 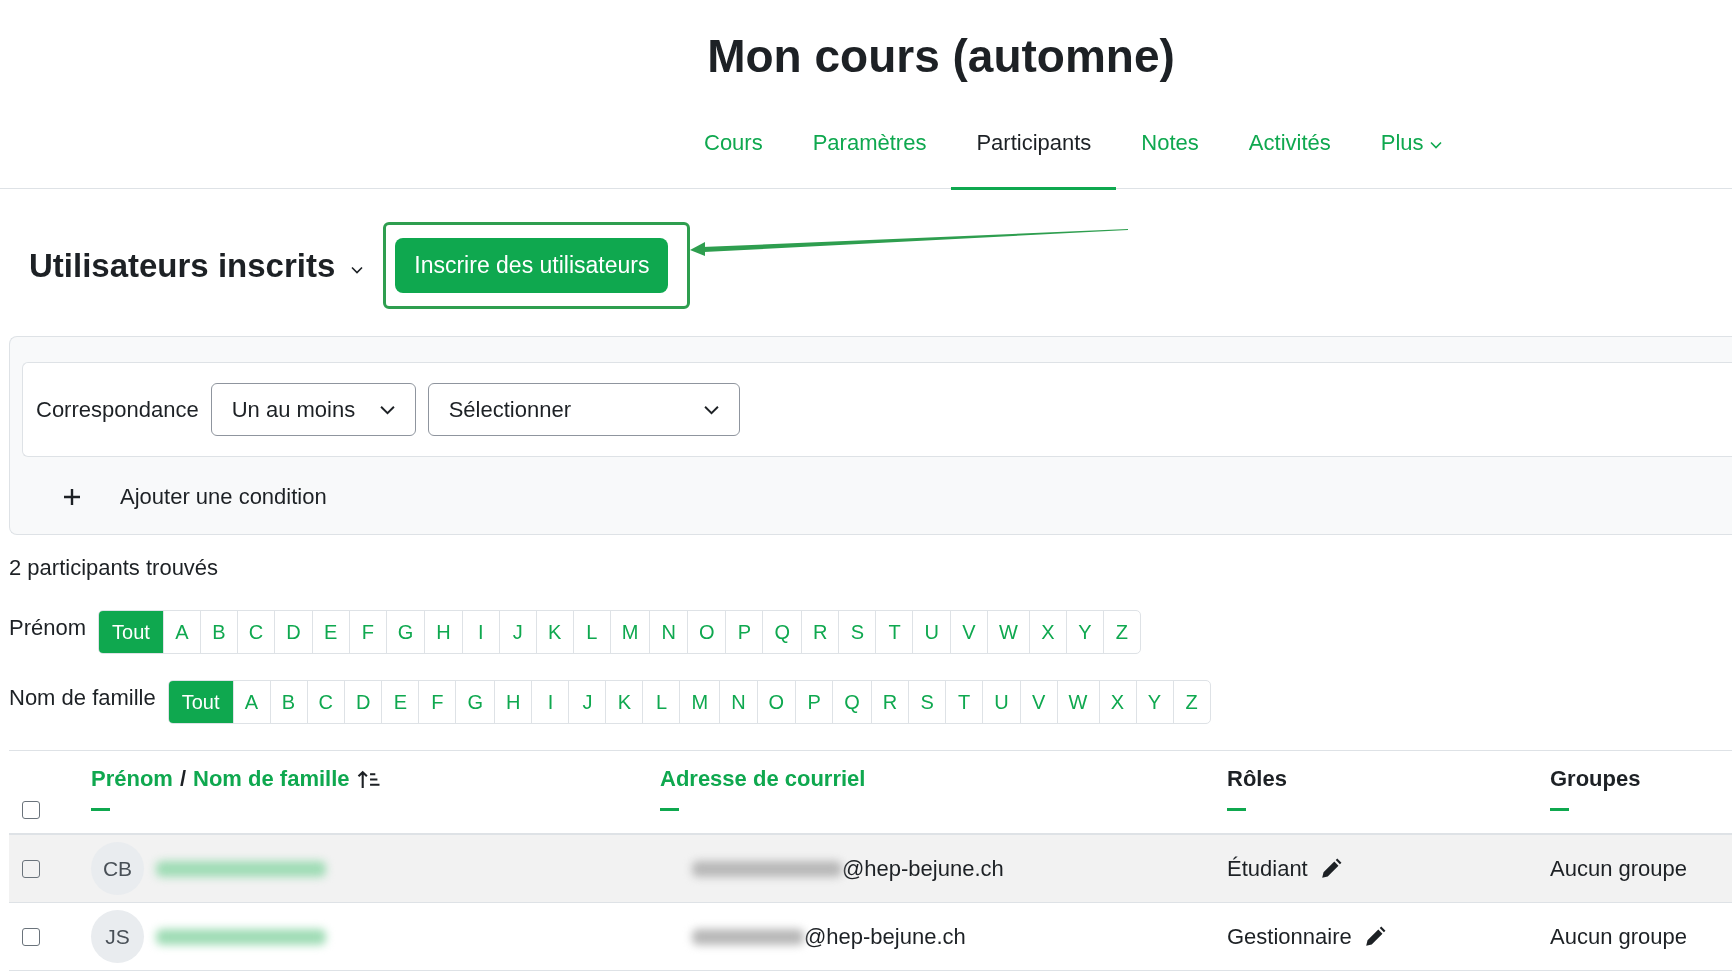 I want to click on course-title: Mon cours (automne), so click(x=941, y=56).